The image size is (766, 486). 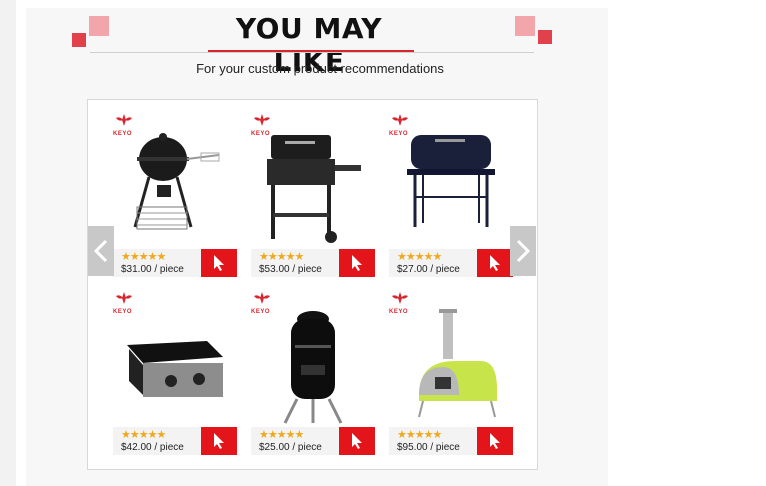 What do you see at coordinates (451, 441) in the screenshot?
I see `product-info: ★★★★★ $95.00 / piece` at bounding box center [451, 441].